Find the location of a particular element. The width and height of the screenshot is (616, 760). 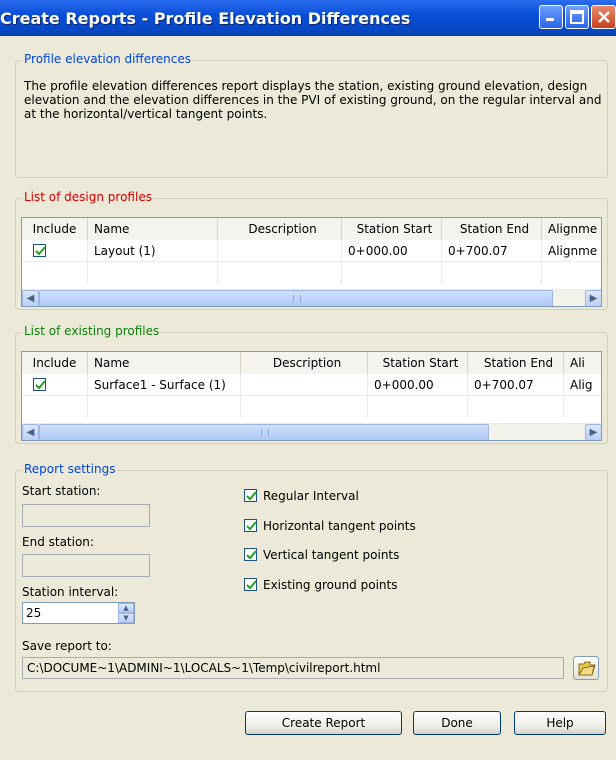

table-row: Layout (1) 0+000.00 0+700.07 Alignme is located at coordinates (311, 251).